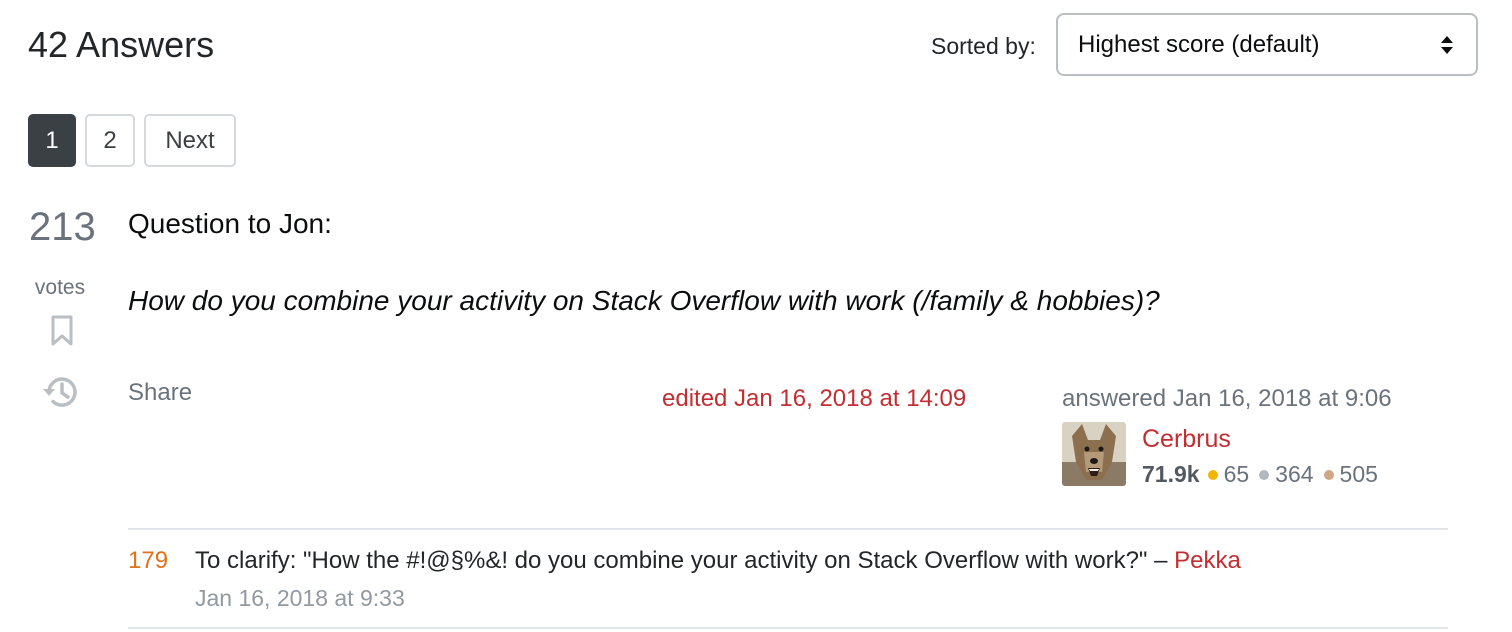  I want to click on answer-body-line-1: Question to Jon:, so click(230, 223).